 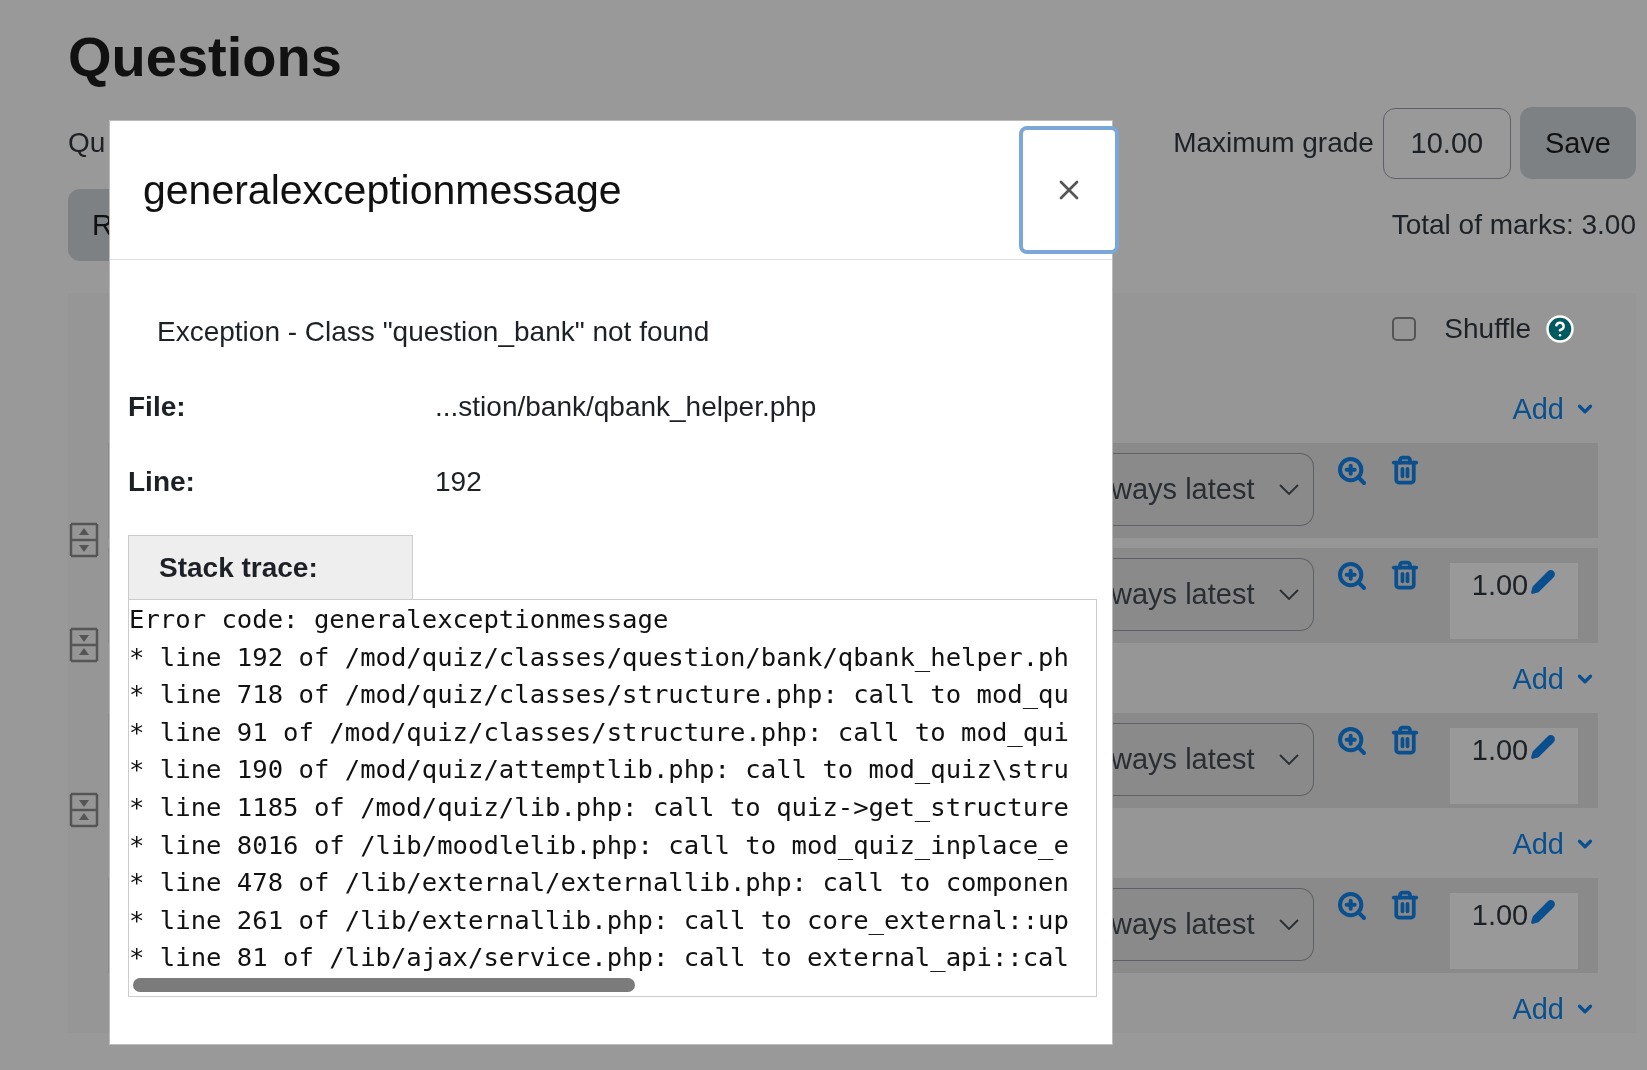 What do you see at coordinates (599, 695) in the screenshot?
I see `trace-line: * line 718 of /mod/quiz/classes/structure.php: call to mod_qu` at bounding box center [599, 695].